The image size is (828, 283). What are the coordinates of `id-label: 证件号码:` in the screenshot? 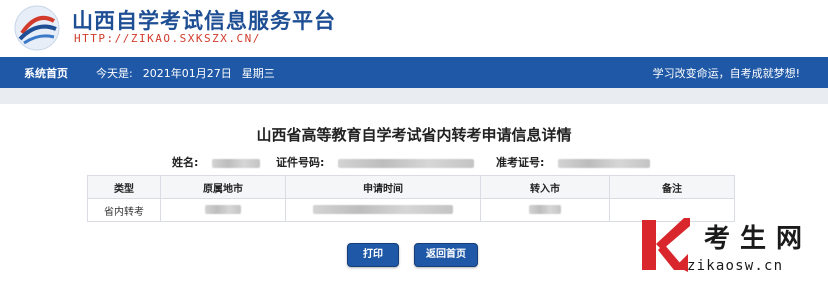 It's located at (300, 162).